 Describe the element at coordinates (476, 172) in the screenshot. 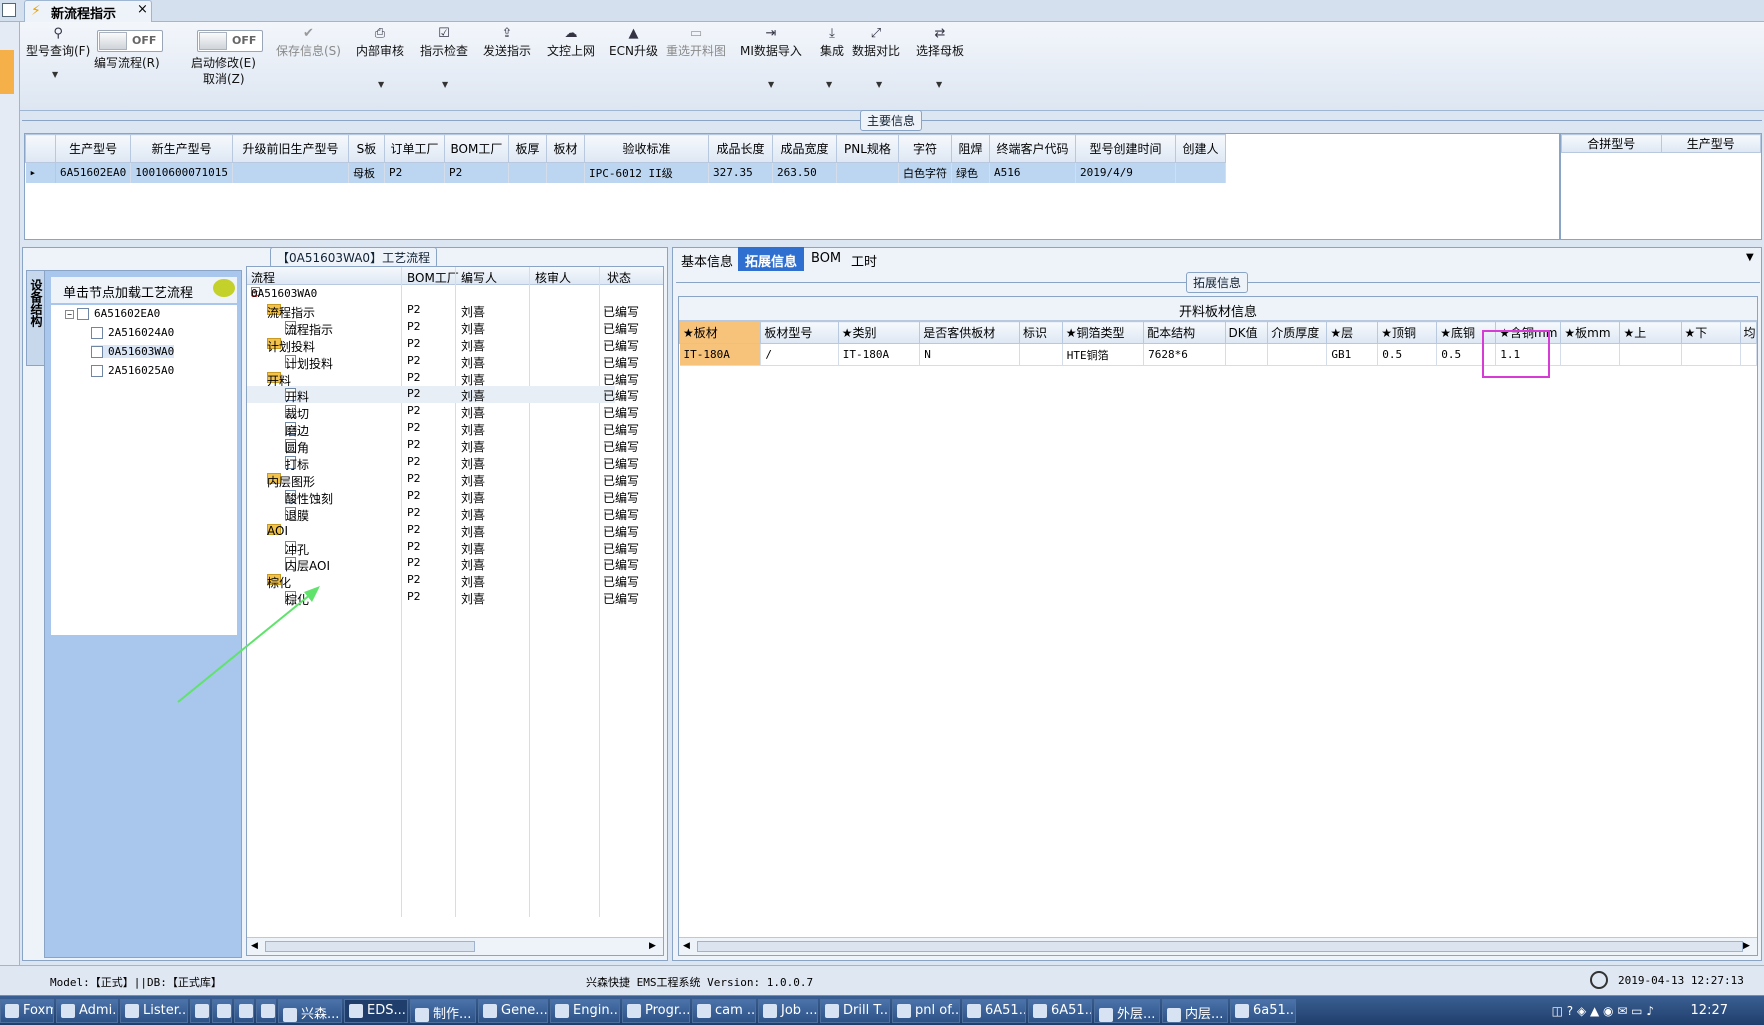

I see `table-cell: P2` at that location.